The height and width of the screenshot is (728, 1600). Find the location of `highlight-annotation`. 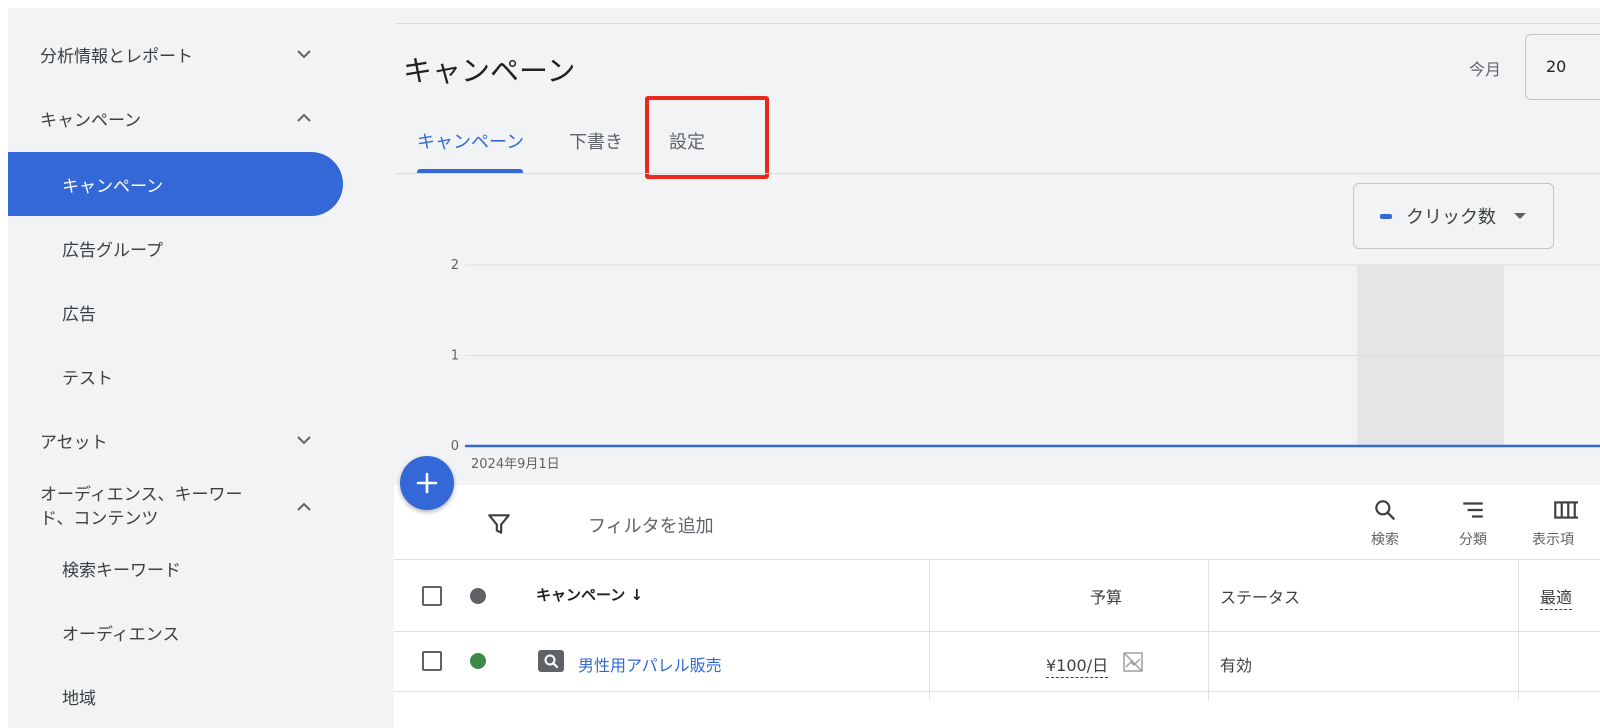

highlight-annotation is located at coordinates (707, 137).